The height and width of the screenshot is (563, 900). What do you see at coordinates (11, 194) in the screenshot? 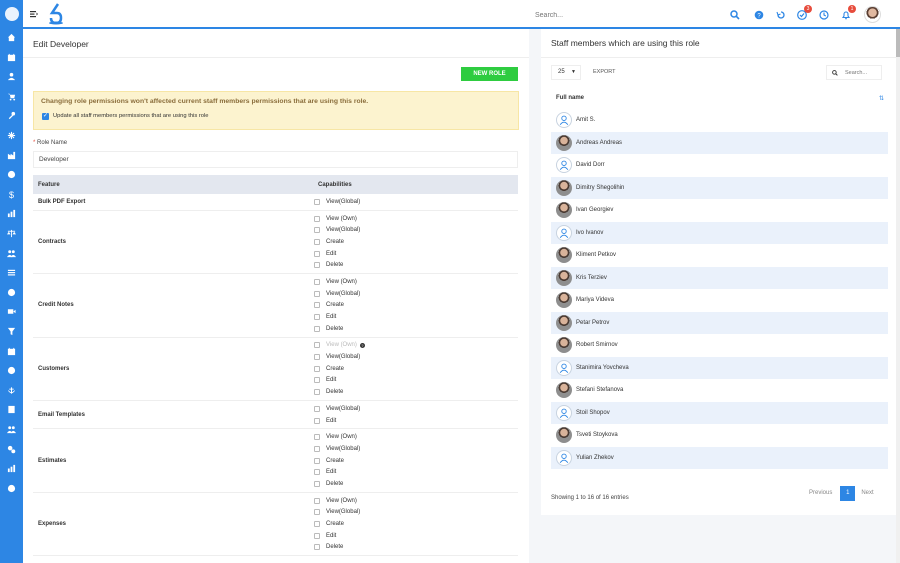
I see `dollar-icon: $` at bounding box center [11, 194].